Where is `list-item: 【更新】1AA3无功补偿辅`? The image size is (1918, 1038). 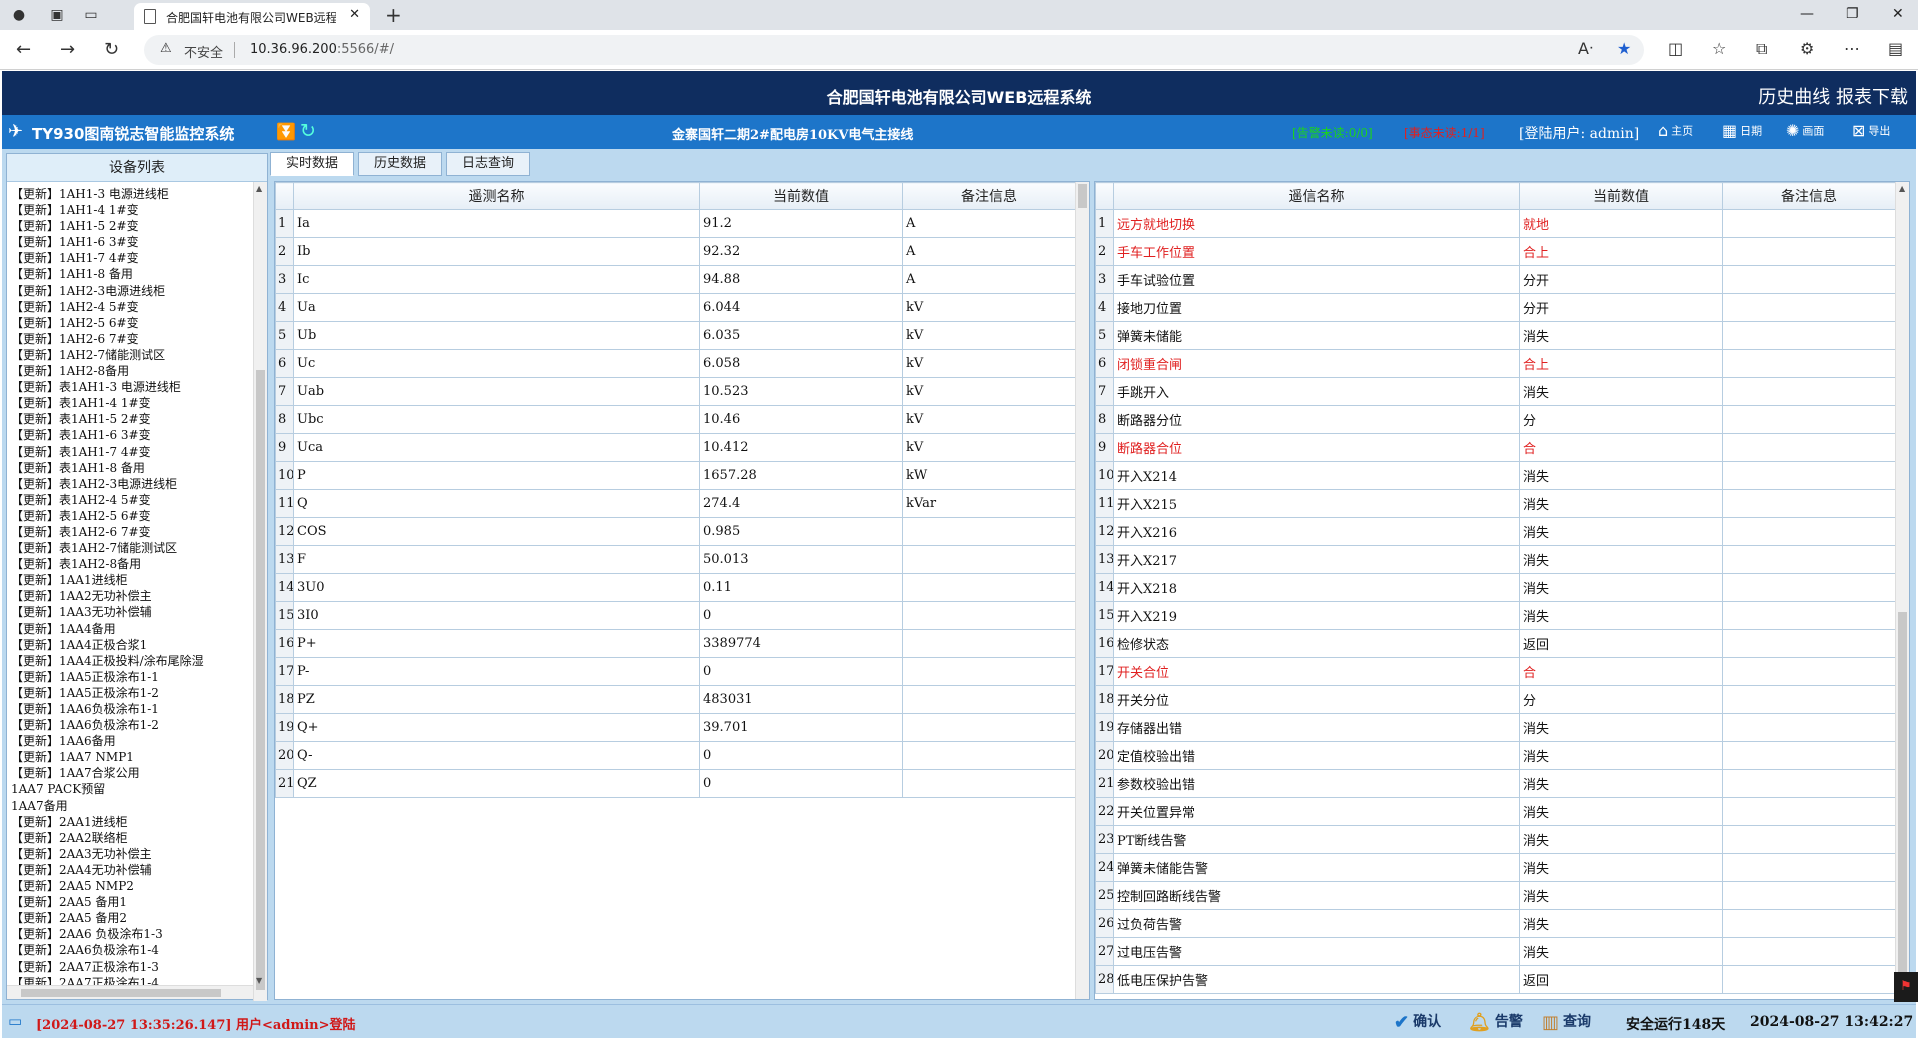 list-item: 【更新】1AA3无功补偿辅 is located at coordinates (132, 612).